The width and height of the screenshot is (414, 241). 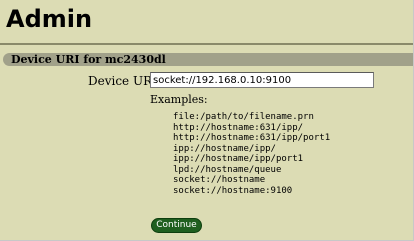 I want to click on section-title: Device URI for mc2430dl, so click(x=88, y=59).